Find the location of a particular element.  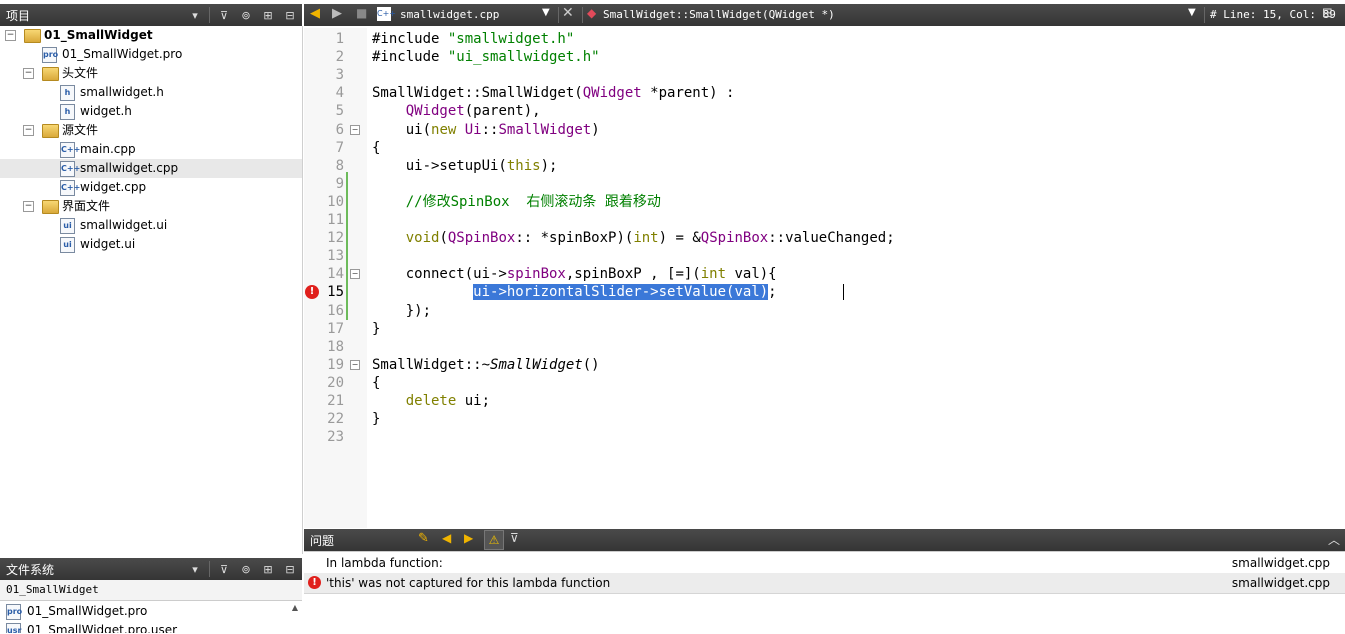

tree-item-label: widget.h is located at coordinates (106, 111).